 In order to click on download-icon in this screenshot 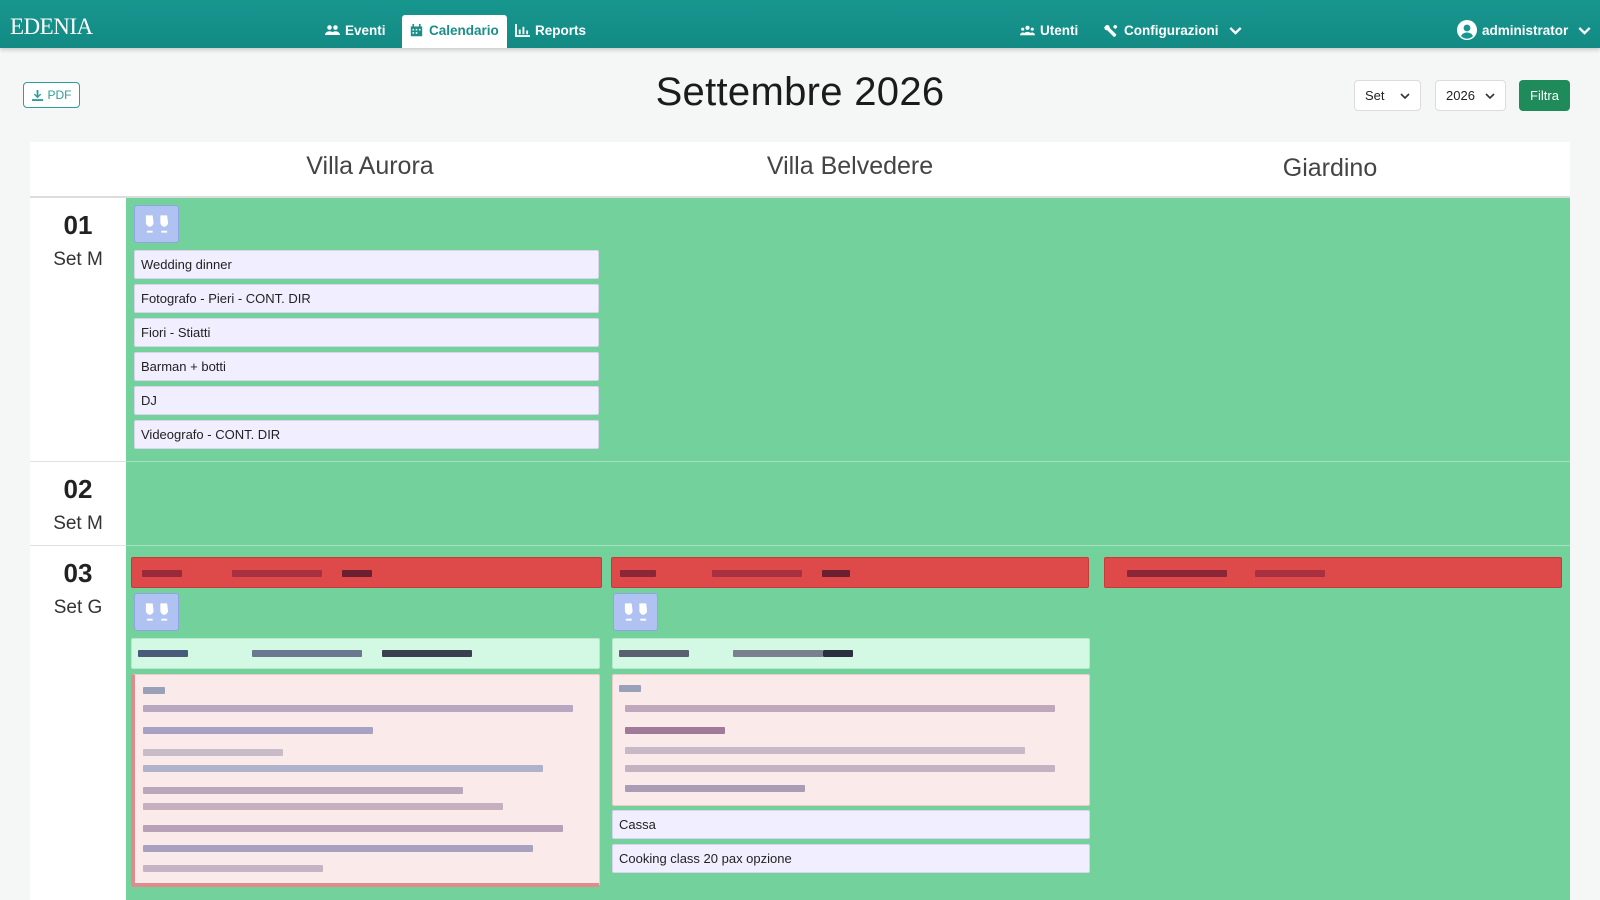, I will do `click(37, 95)`.